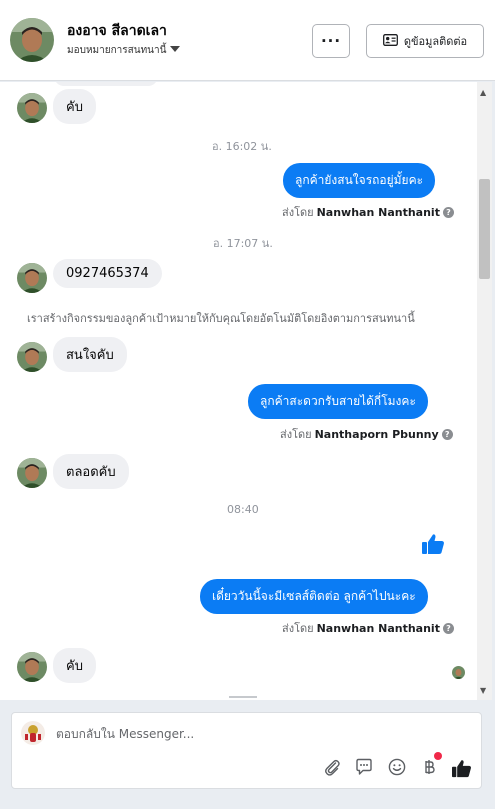  I want to click on incoming-message: สนใจคับ, so click(90, 354).